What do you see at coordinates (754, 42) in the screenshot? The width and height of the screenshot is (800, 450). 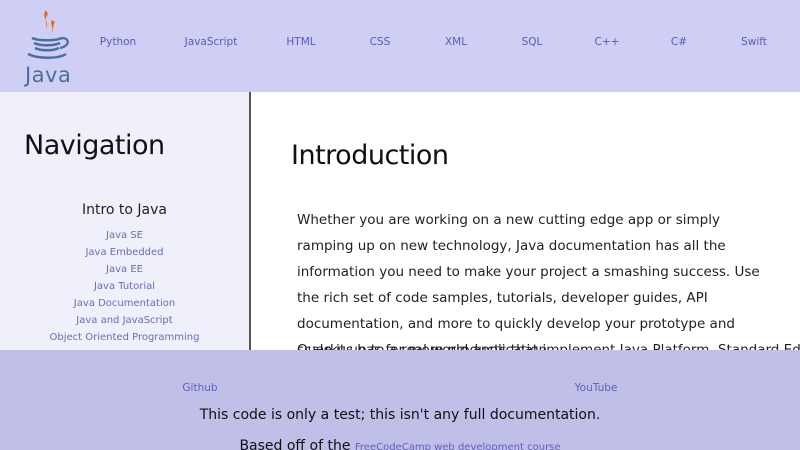 I see `nav-link-swift: Swift` at bounding box center [754, 42].